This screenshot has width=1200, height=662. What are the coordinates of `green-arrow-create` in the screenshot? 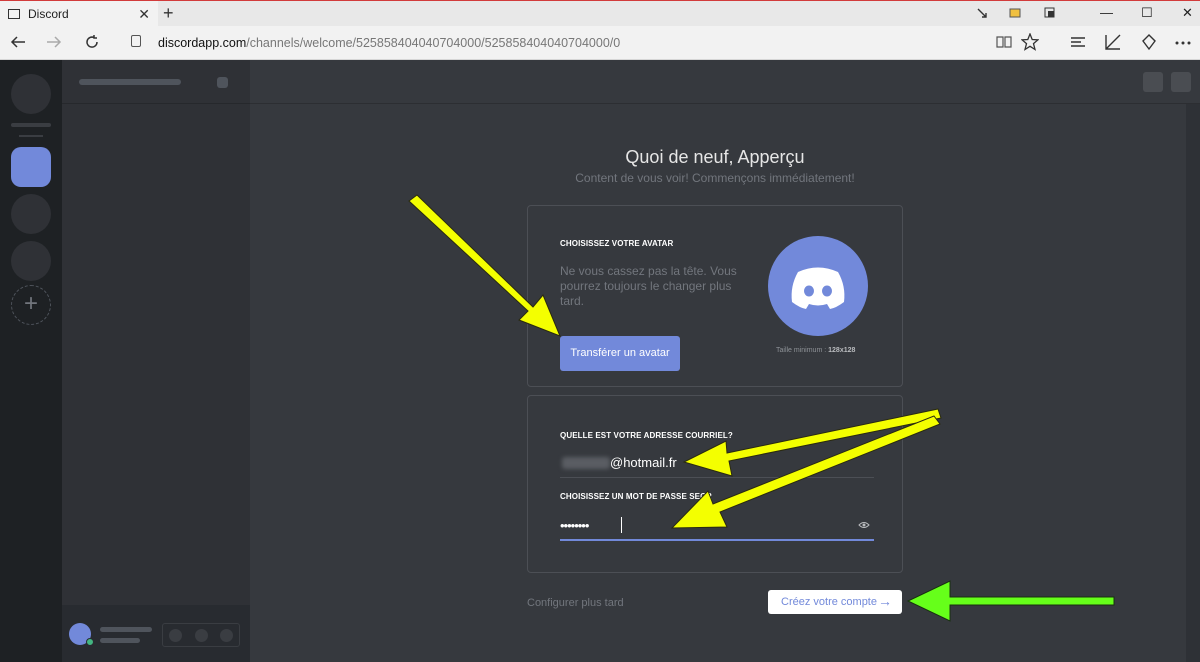 It's located at (1010, 601).